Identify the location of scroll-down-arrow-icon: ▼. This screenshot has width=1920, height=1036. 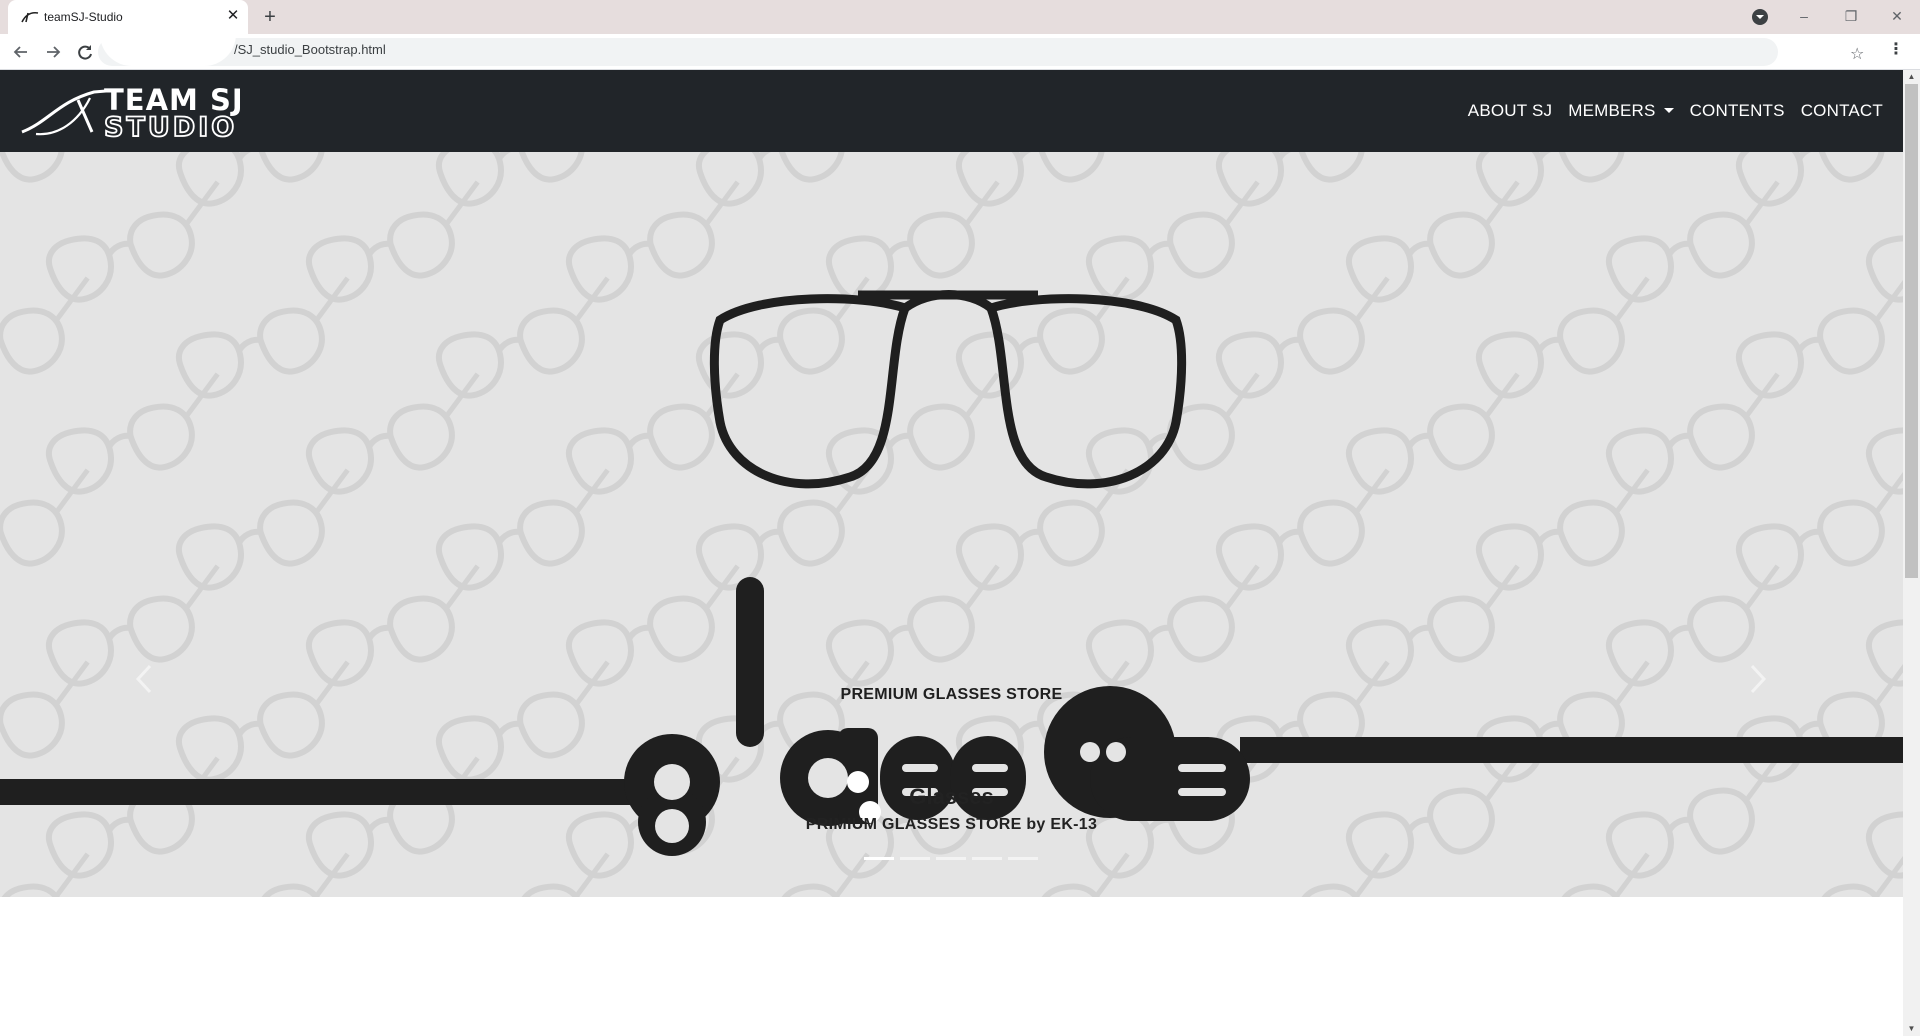
(1911, 1029).